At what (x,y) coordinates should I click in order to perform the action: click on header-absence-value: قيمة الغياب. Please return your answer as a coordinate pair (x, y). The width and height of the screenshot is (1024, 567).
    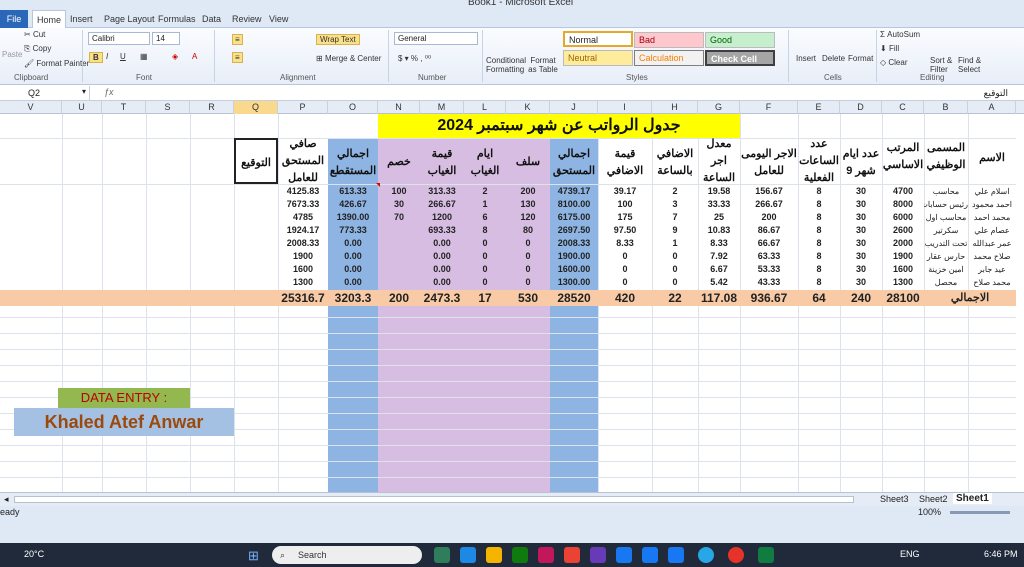
    Looking at the image, I should click on (442, 163).